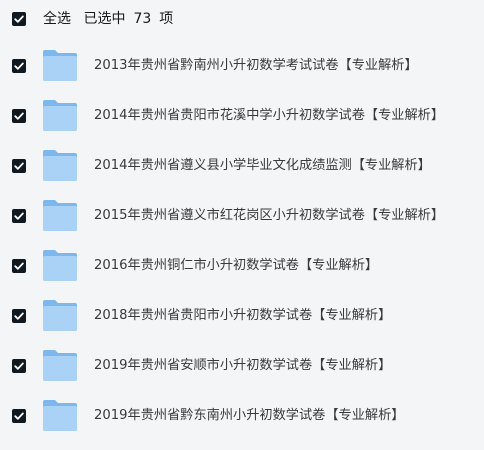 The width and height of the screenshot is (484, 450). Describe the element at coordinates (249, 416) in the screenshot. I see `file-name: 2019年贵州省黔东南州小升初数学试卷【专业解析】` at that location.